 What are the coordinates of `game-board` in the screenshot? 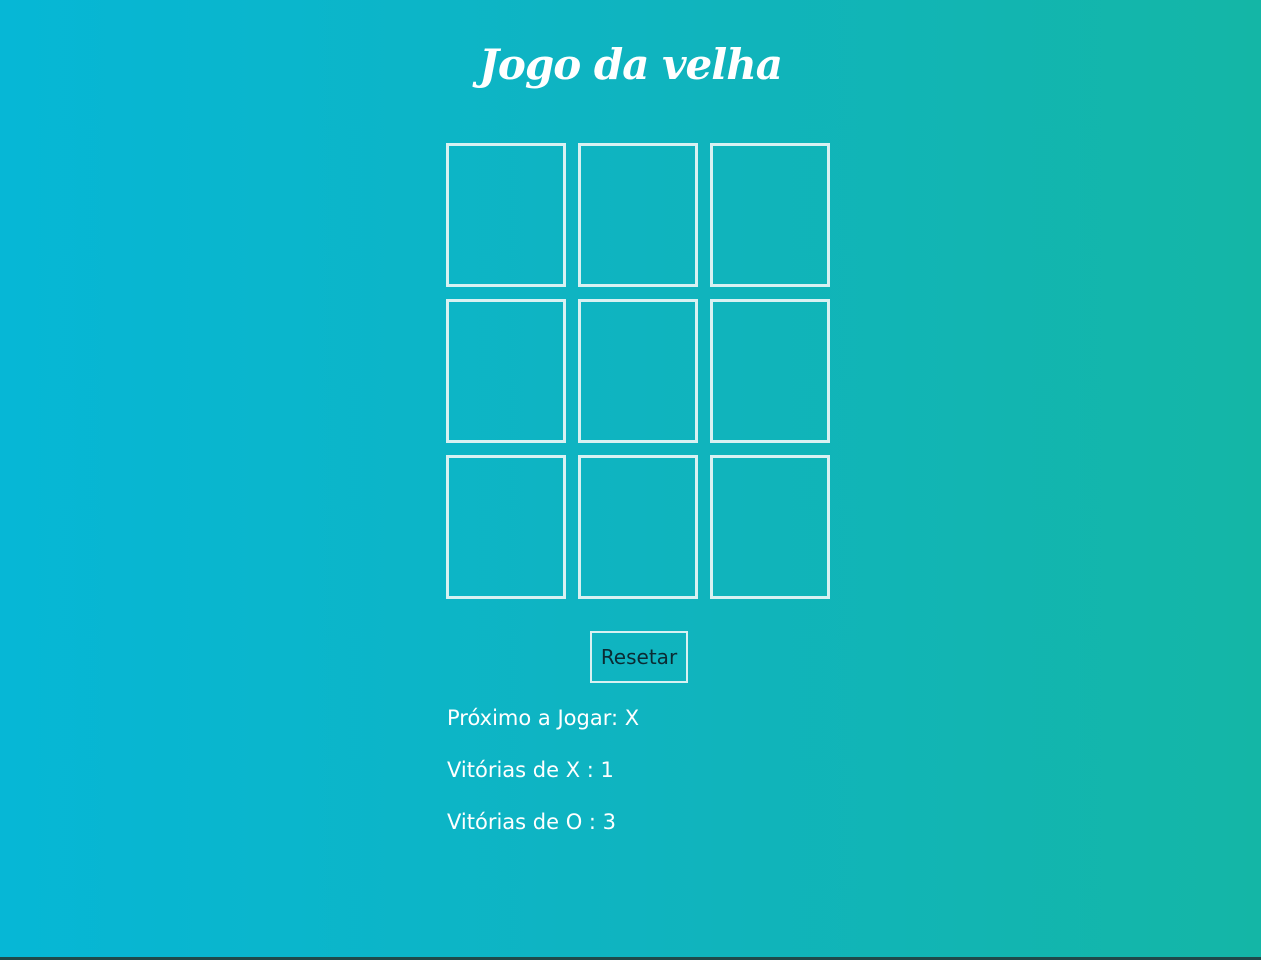 It's located at (639, 371).